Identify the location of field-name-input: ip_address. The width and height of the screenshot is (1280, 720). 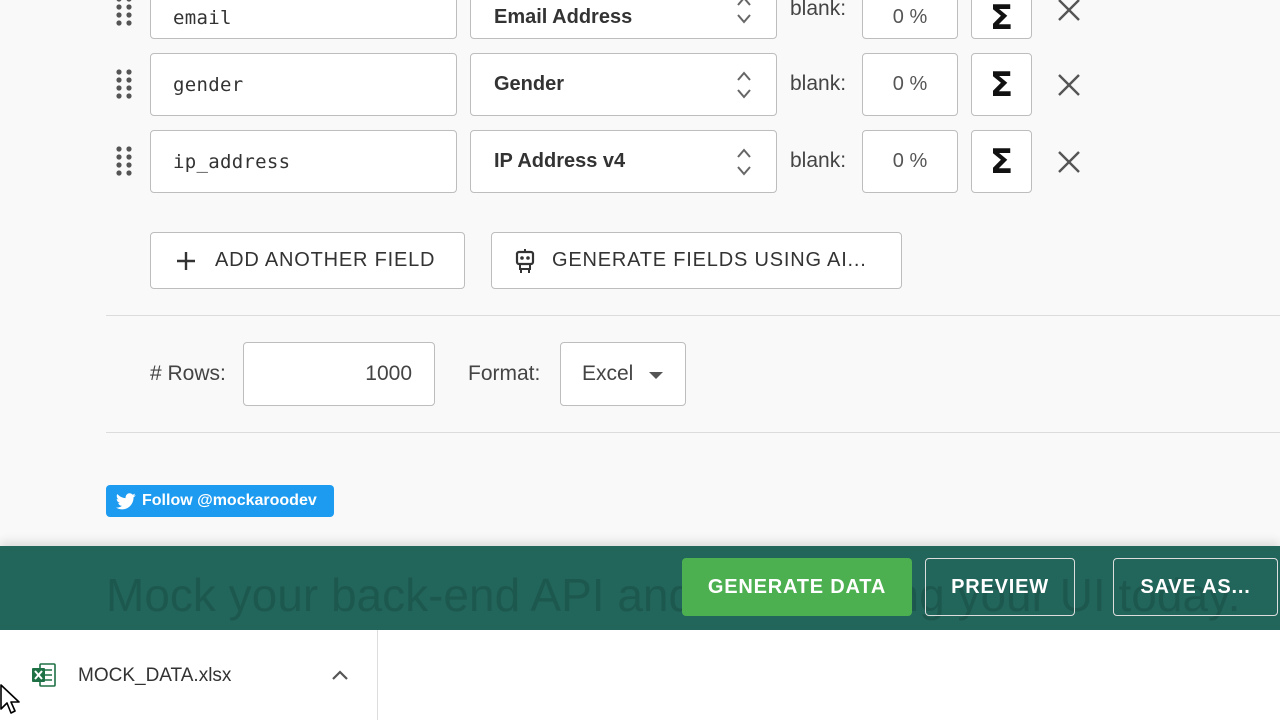
(303, 161).